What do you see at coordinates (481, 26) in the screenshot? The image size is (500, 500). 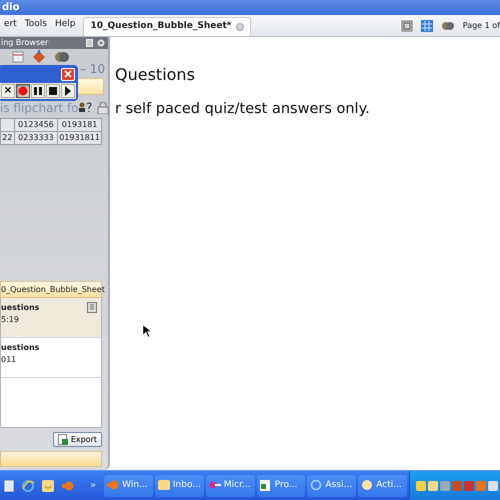 I see `page-indicator: Page 1 of` at bounding box center [481, 26].